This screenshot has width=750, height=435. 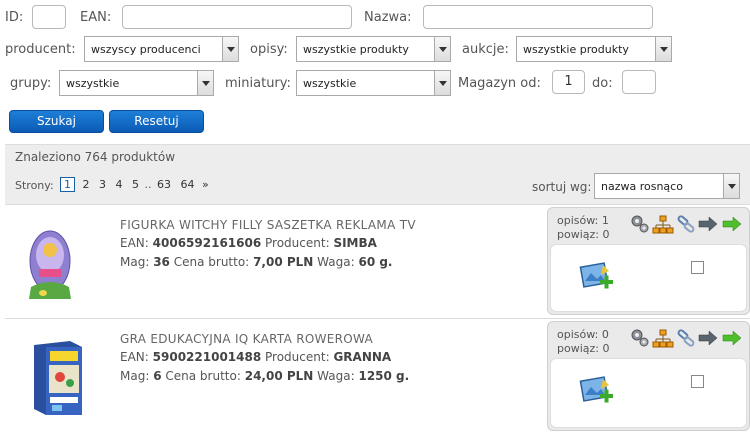 What do you see at coordinates (602, 83) in the screenshot?
I see `stock-to-label: do:` at bounding box center [602, 83].